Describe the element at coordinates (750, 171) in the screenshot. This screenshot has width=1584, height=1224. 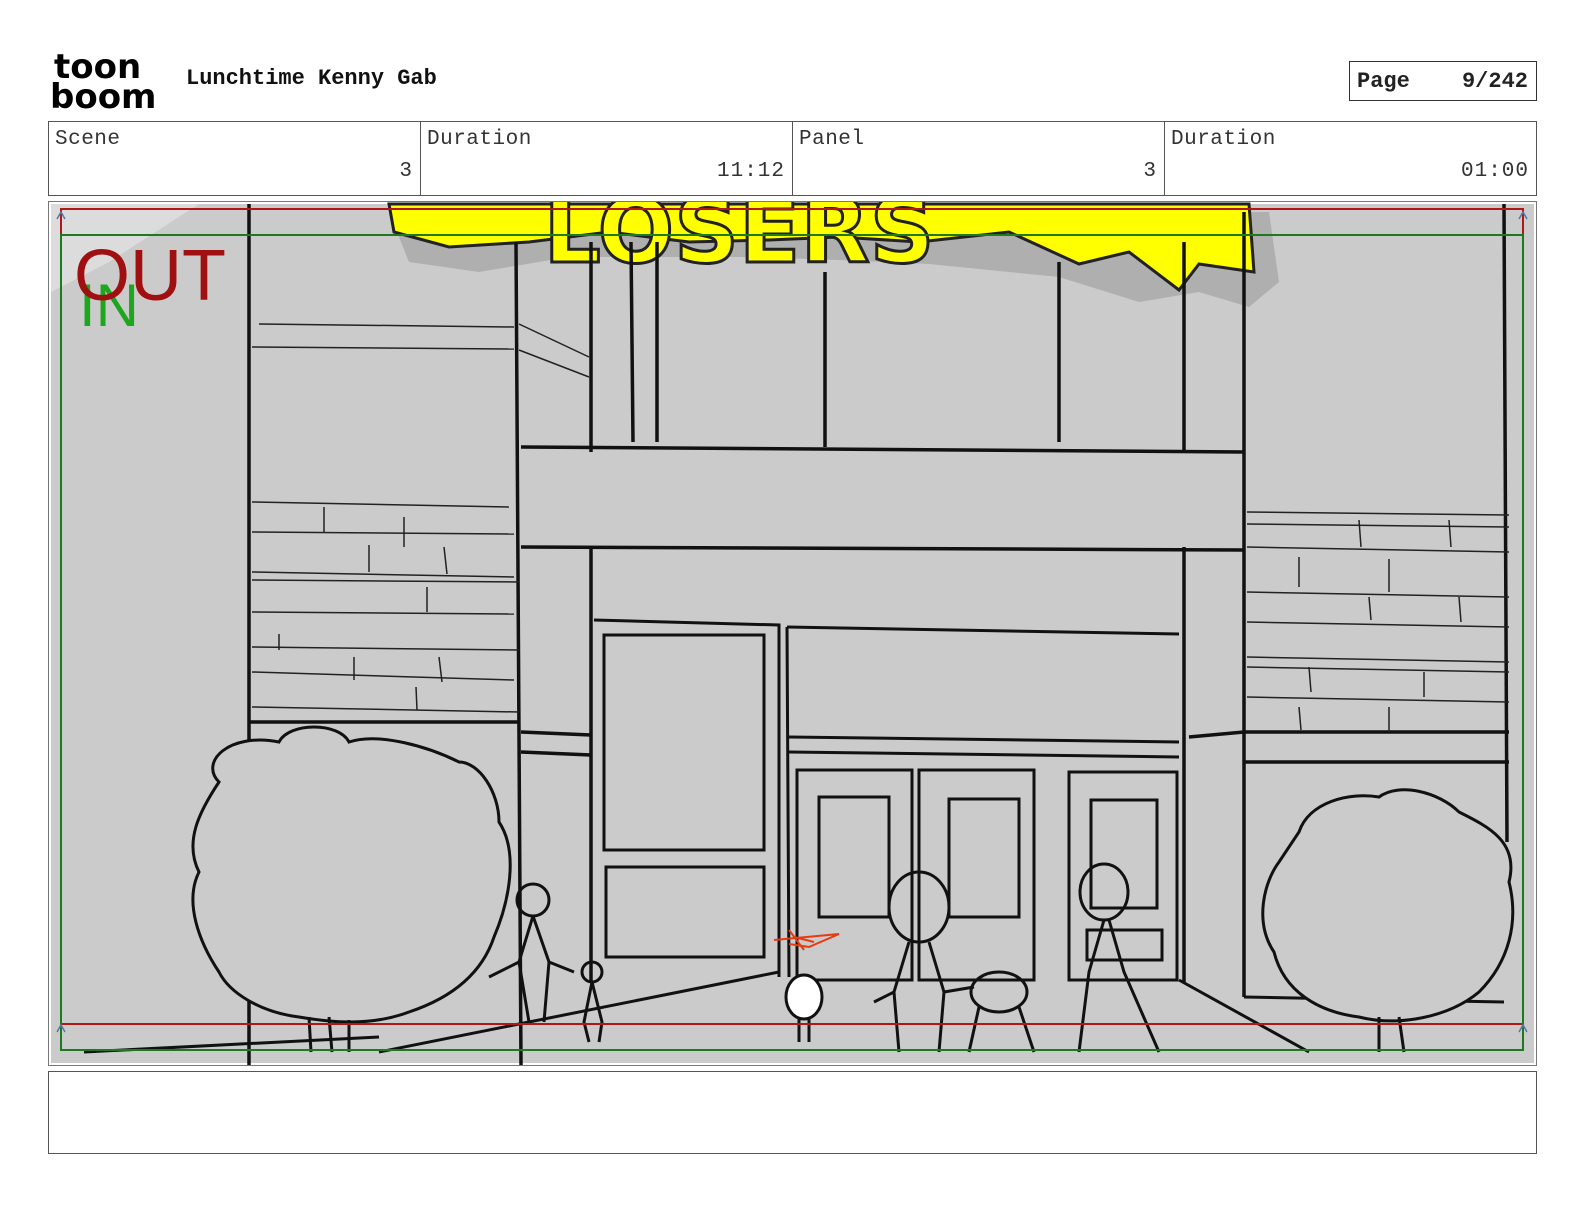
I see `scene-duration-value: 11:12` at that location.